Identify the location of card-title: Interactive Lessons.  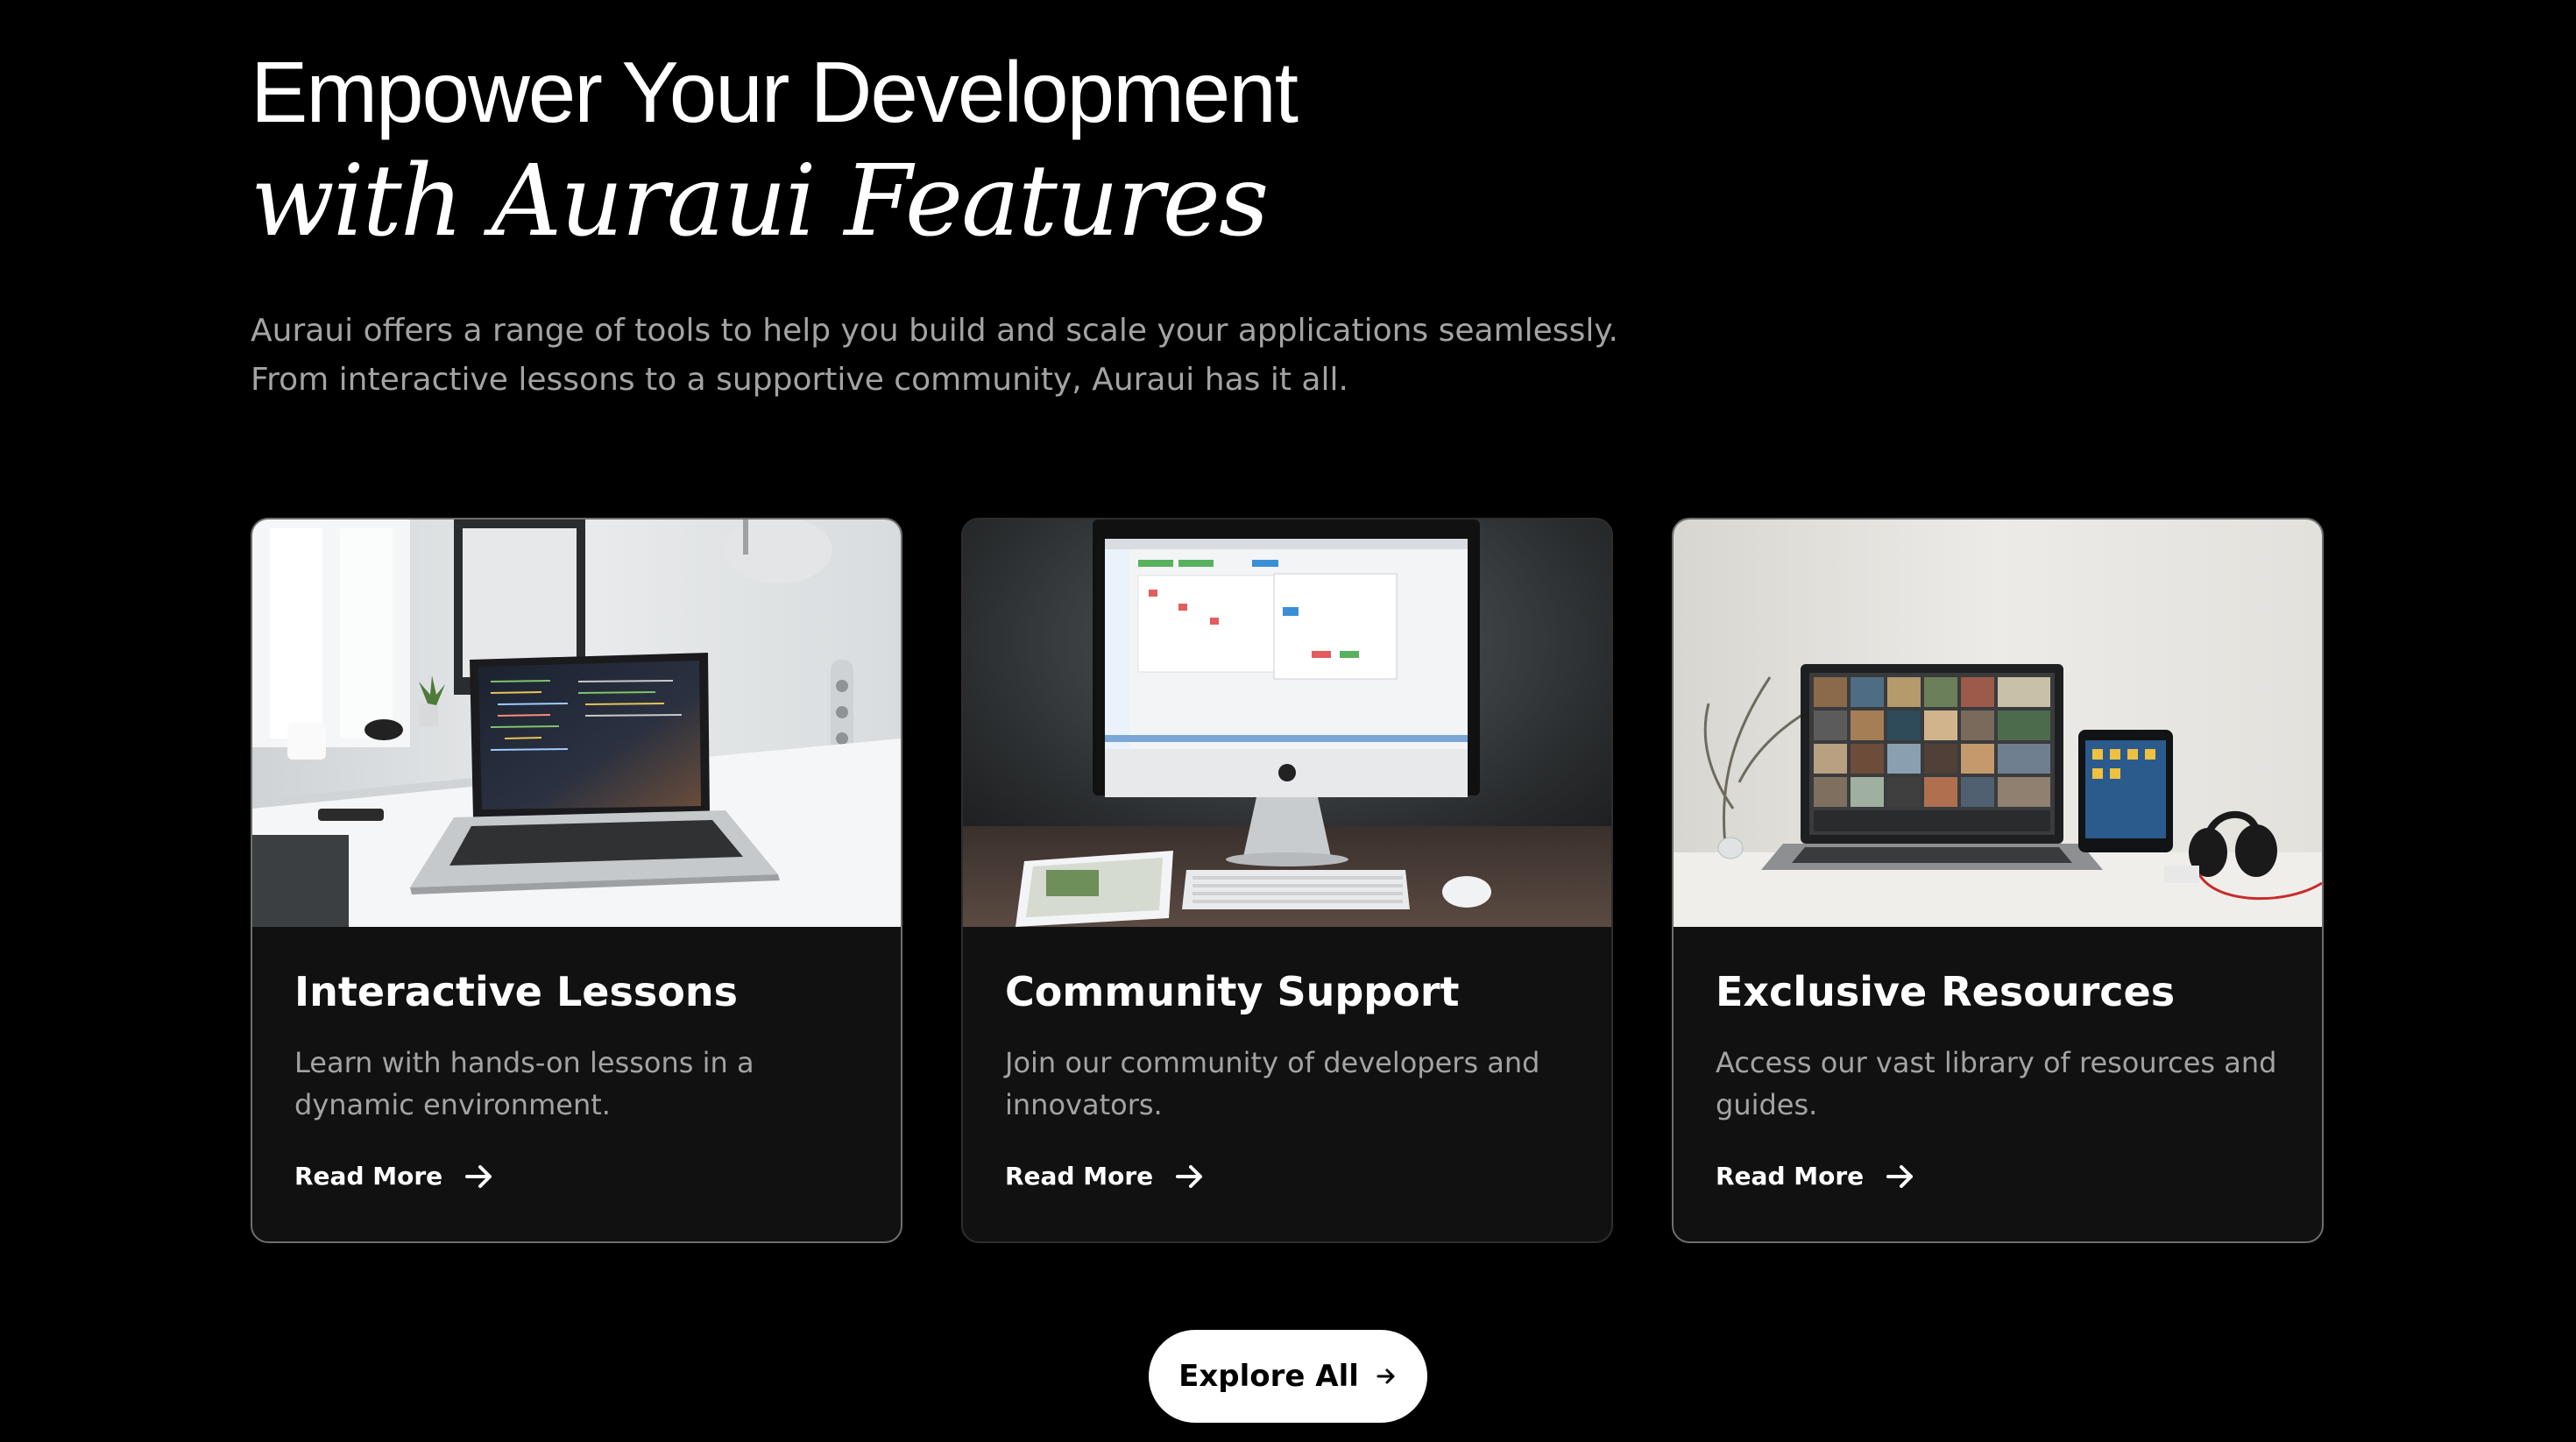
(516, 991).